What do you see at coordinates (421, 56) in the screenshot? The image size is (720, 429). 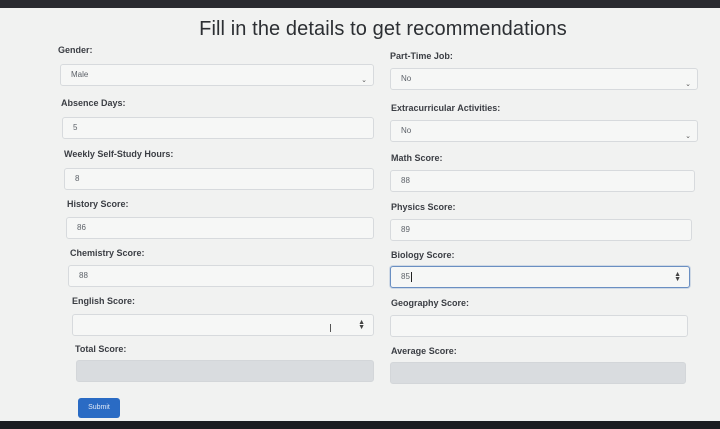 I see `part-time-job-label: Part-Time Job:` at bounding box center [421, 56].